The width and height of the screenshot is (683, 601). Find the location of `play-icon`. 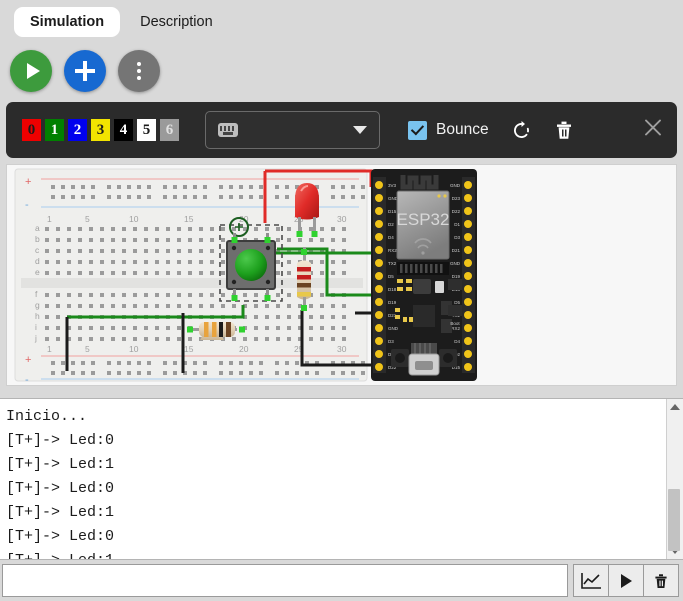

play-icon is located at coordinates (33, 71).